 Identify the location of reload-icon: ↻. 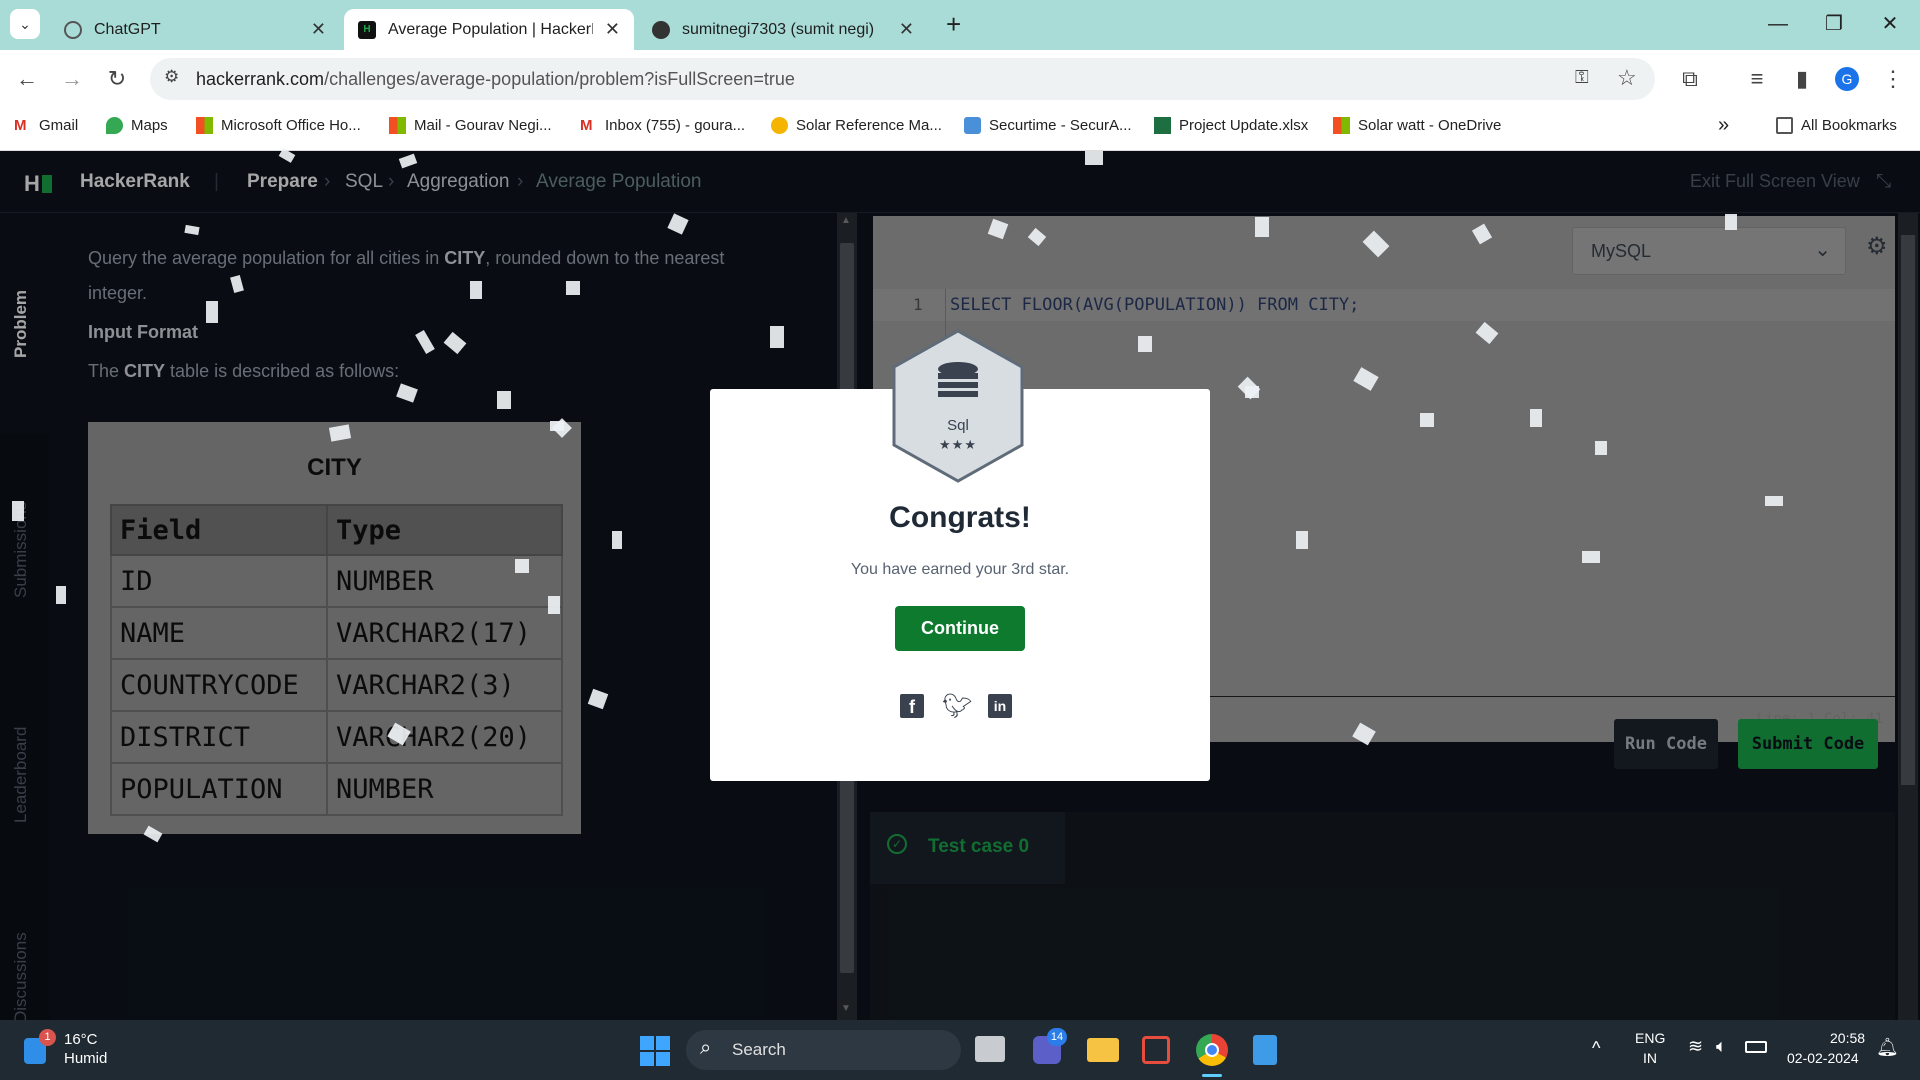
(117, 79).